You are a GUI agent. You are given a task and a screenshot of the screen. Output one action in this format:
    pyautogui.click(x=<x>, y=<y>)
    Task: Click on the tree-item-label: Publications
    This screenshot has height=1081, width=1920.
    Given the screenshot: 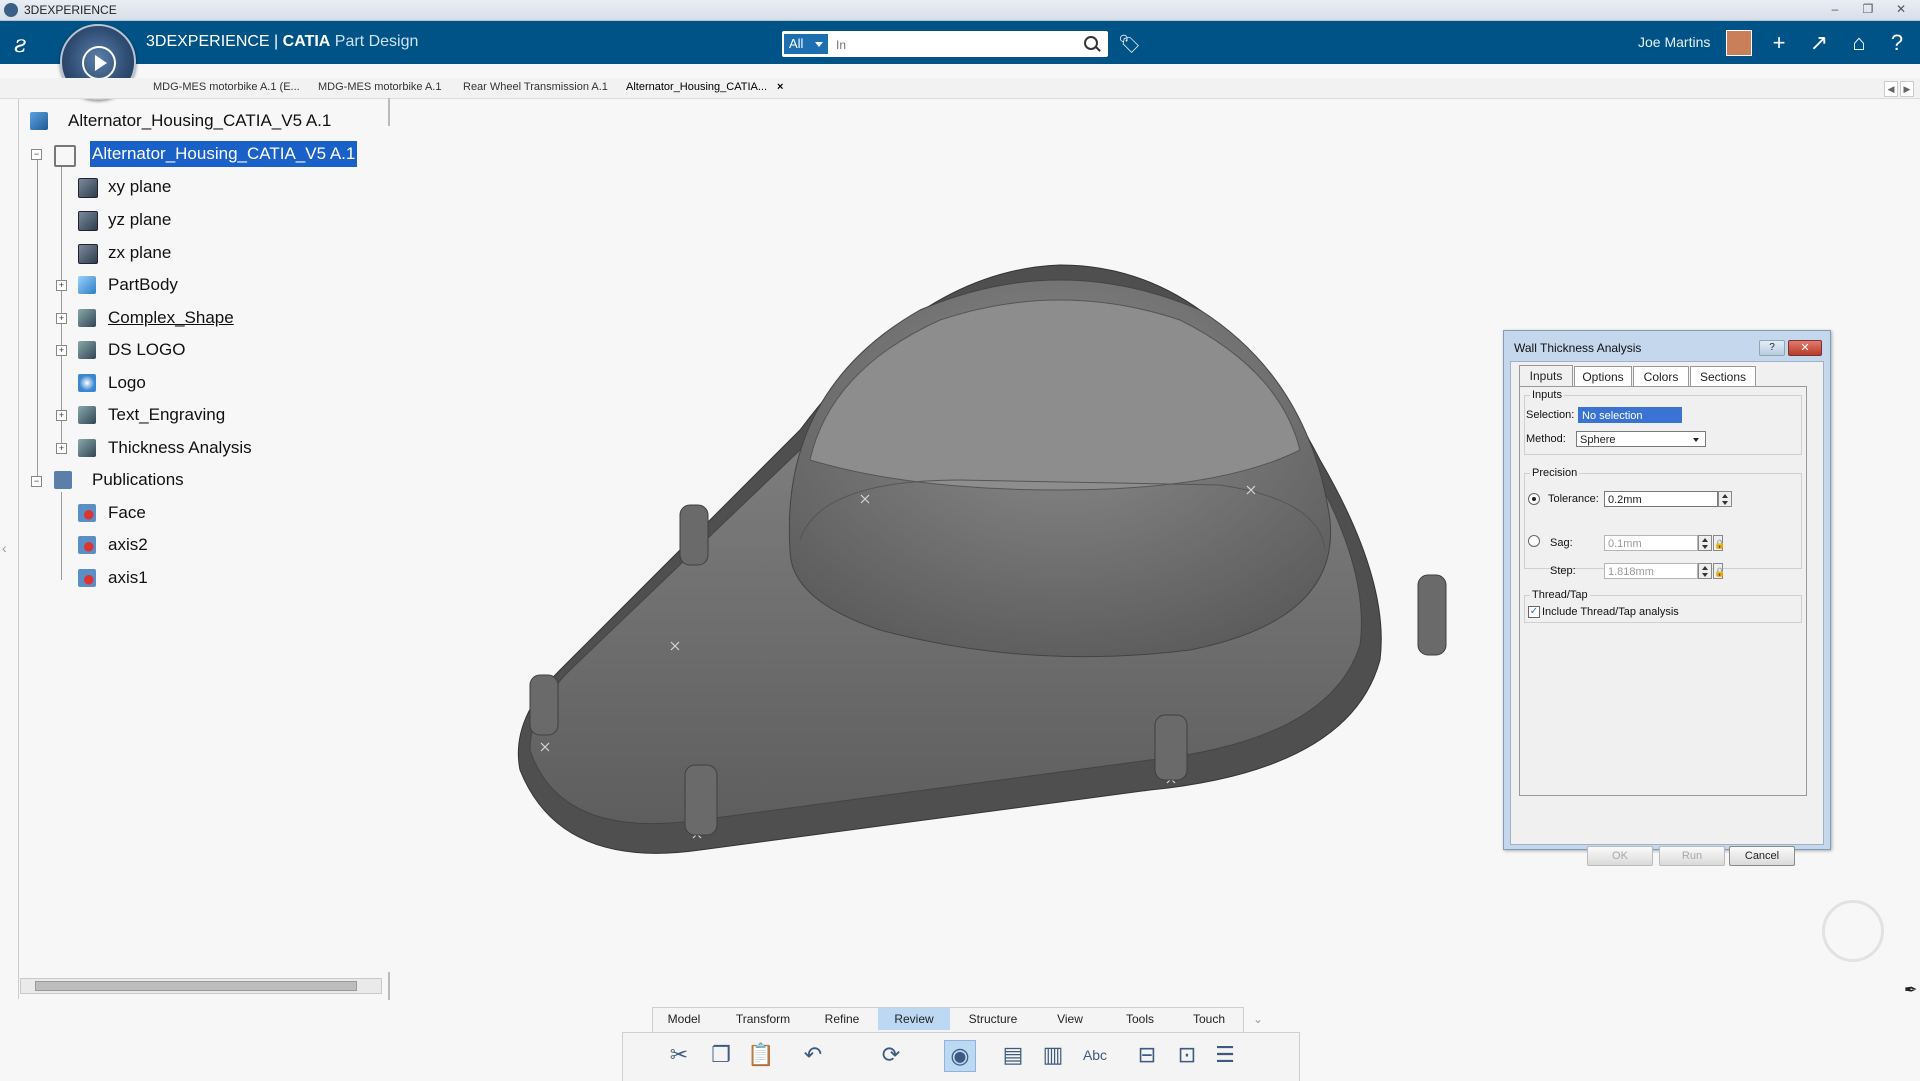 What is the action you would take?
    pyautogui.click(x=138, y=479)
    